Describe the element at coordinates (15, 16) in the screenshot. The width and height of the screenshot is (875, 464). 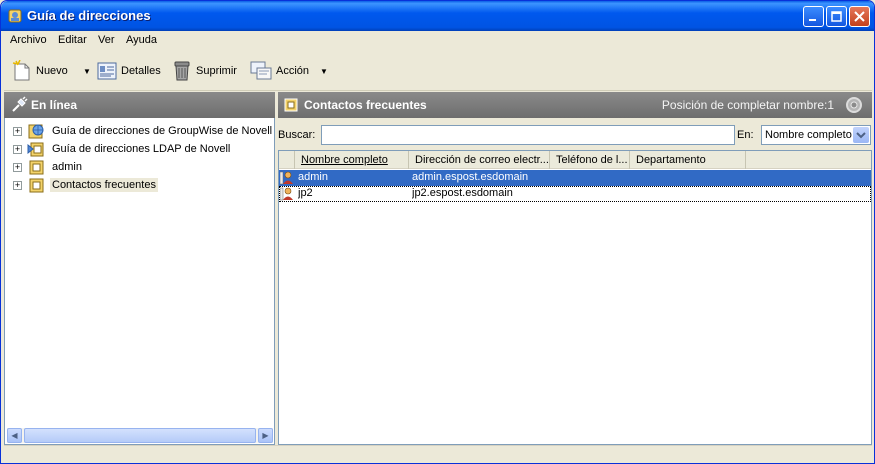
I see `address-book-app-icon` at that location.